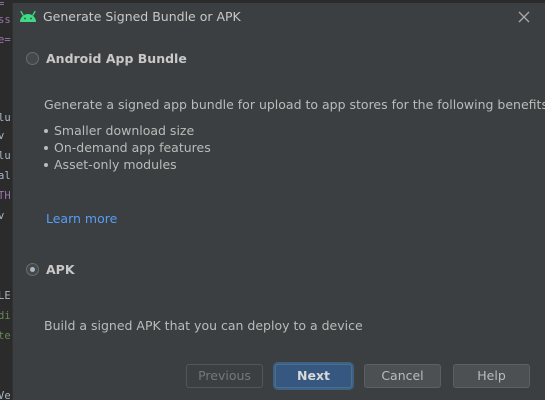 This screenshot has width=545, height=400. I want to click on editor-fragment: ss, so click(5, 20).